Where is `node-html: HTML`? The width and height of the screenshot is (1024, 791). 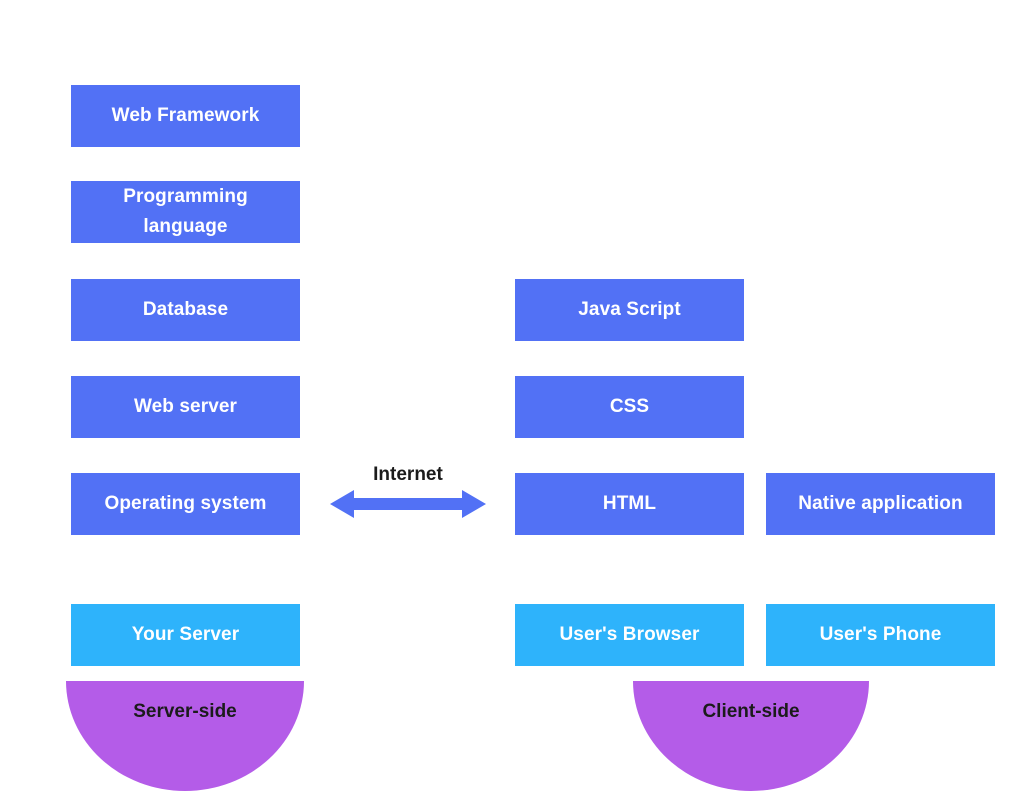
node-html: HTML is located at coordinates (629, 504).